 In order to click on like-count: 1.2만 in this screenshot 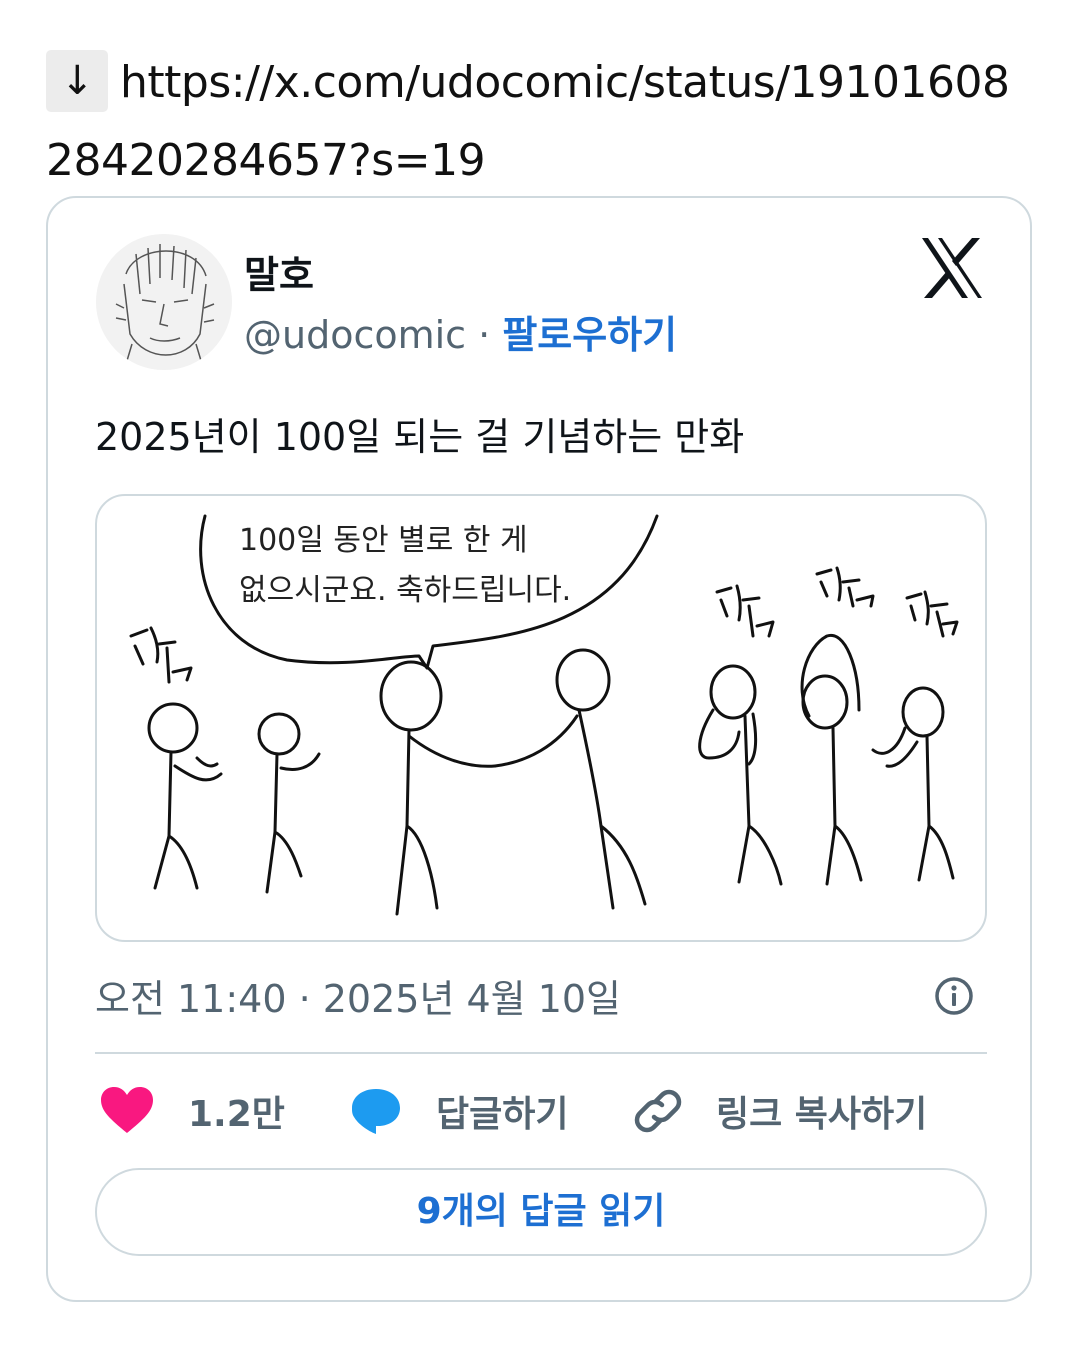, I will do `click(236, 1114)`.